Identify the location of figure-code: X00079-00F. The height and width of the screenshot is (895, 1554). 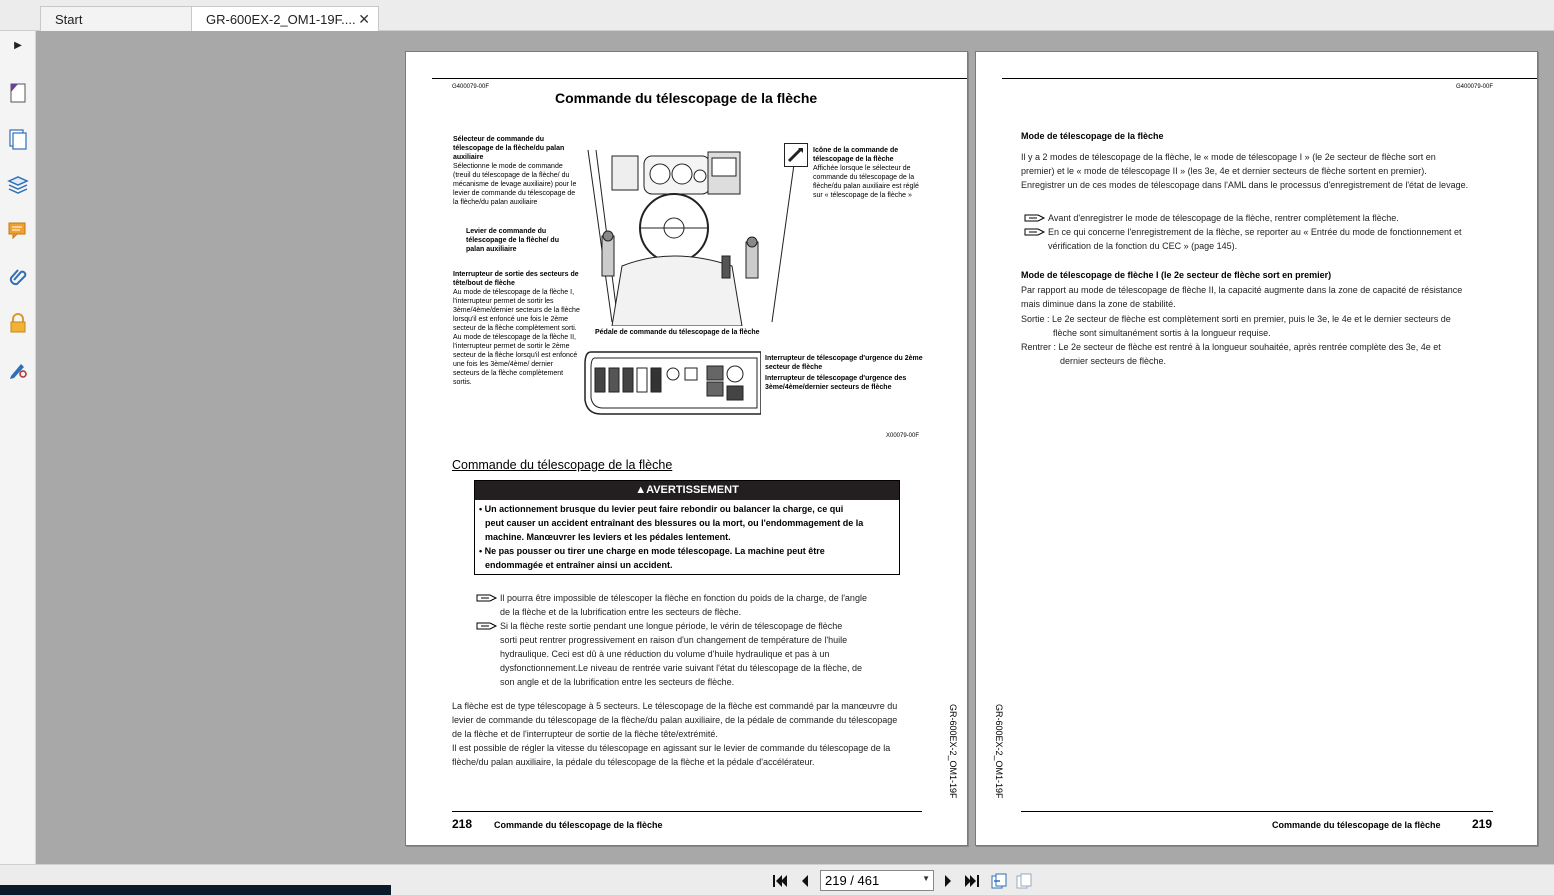
(903, 436).